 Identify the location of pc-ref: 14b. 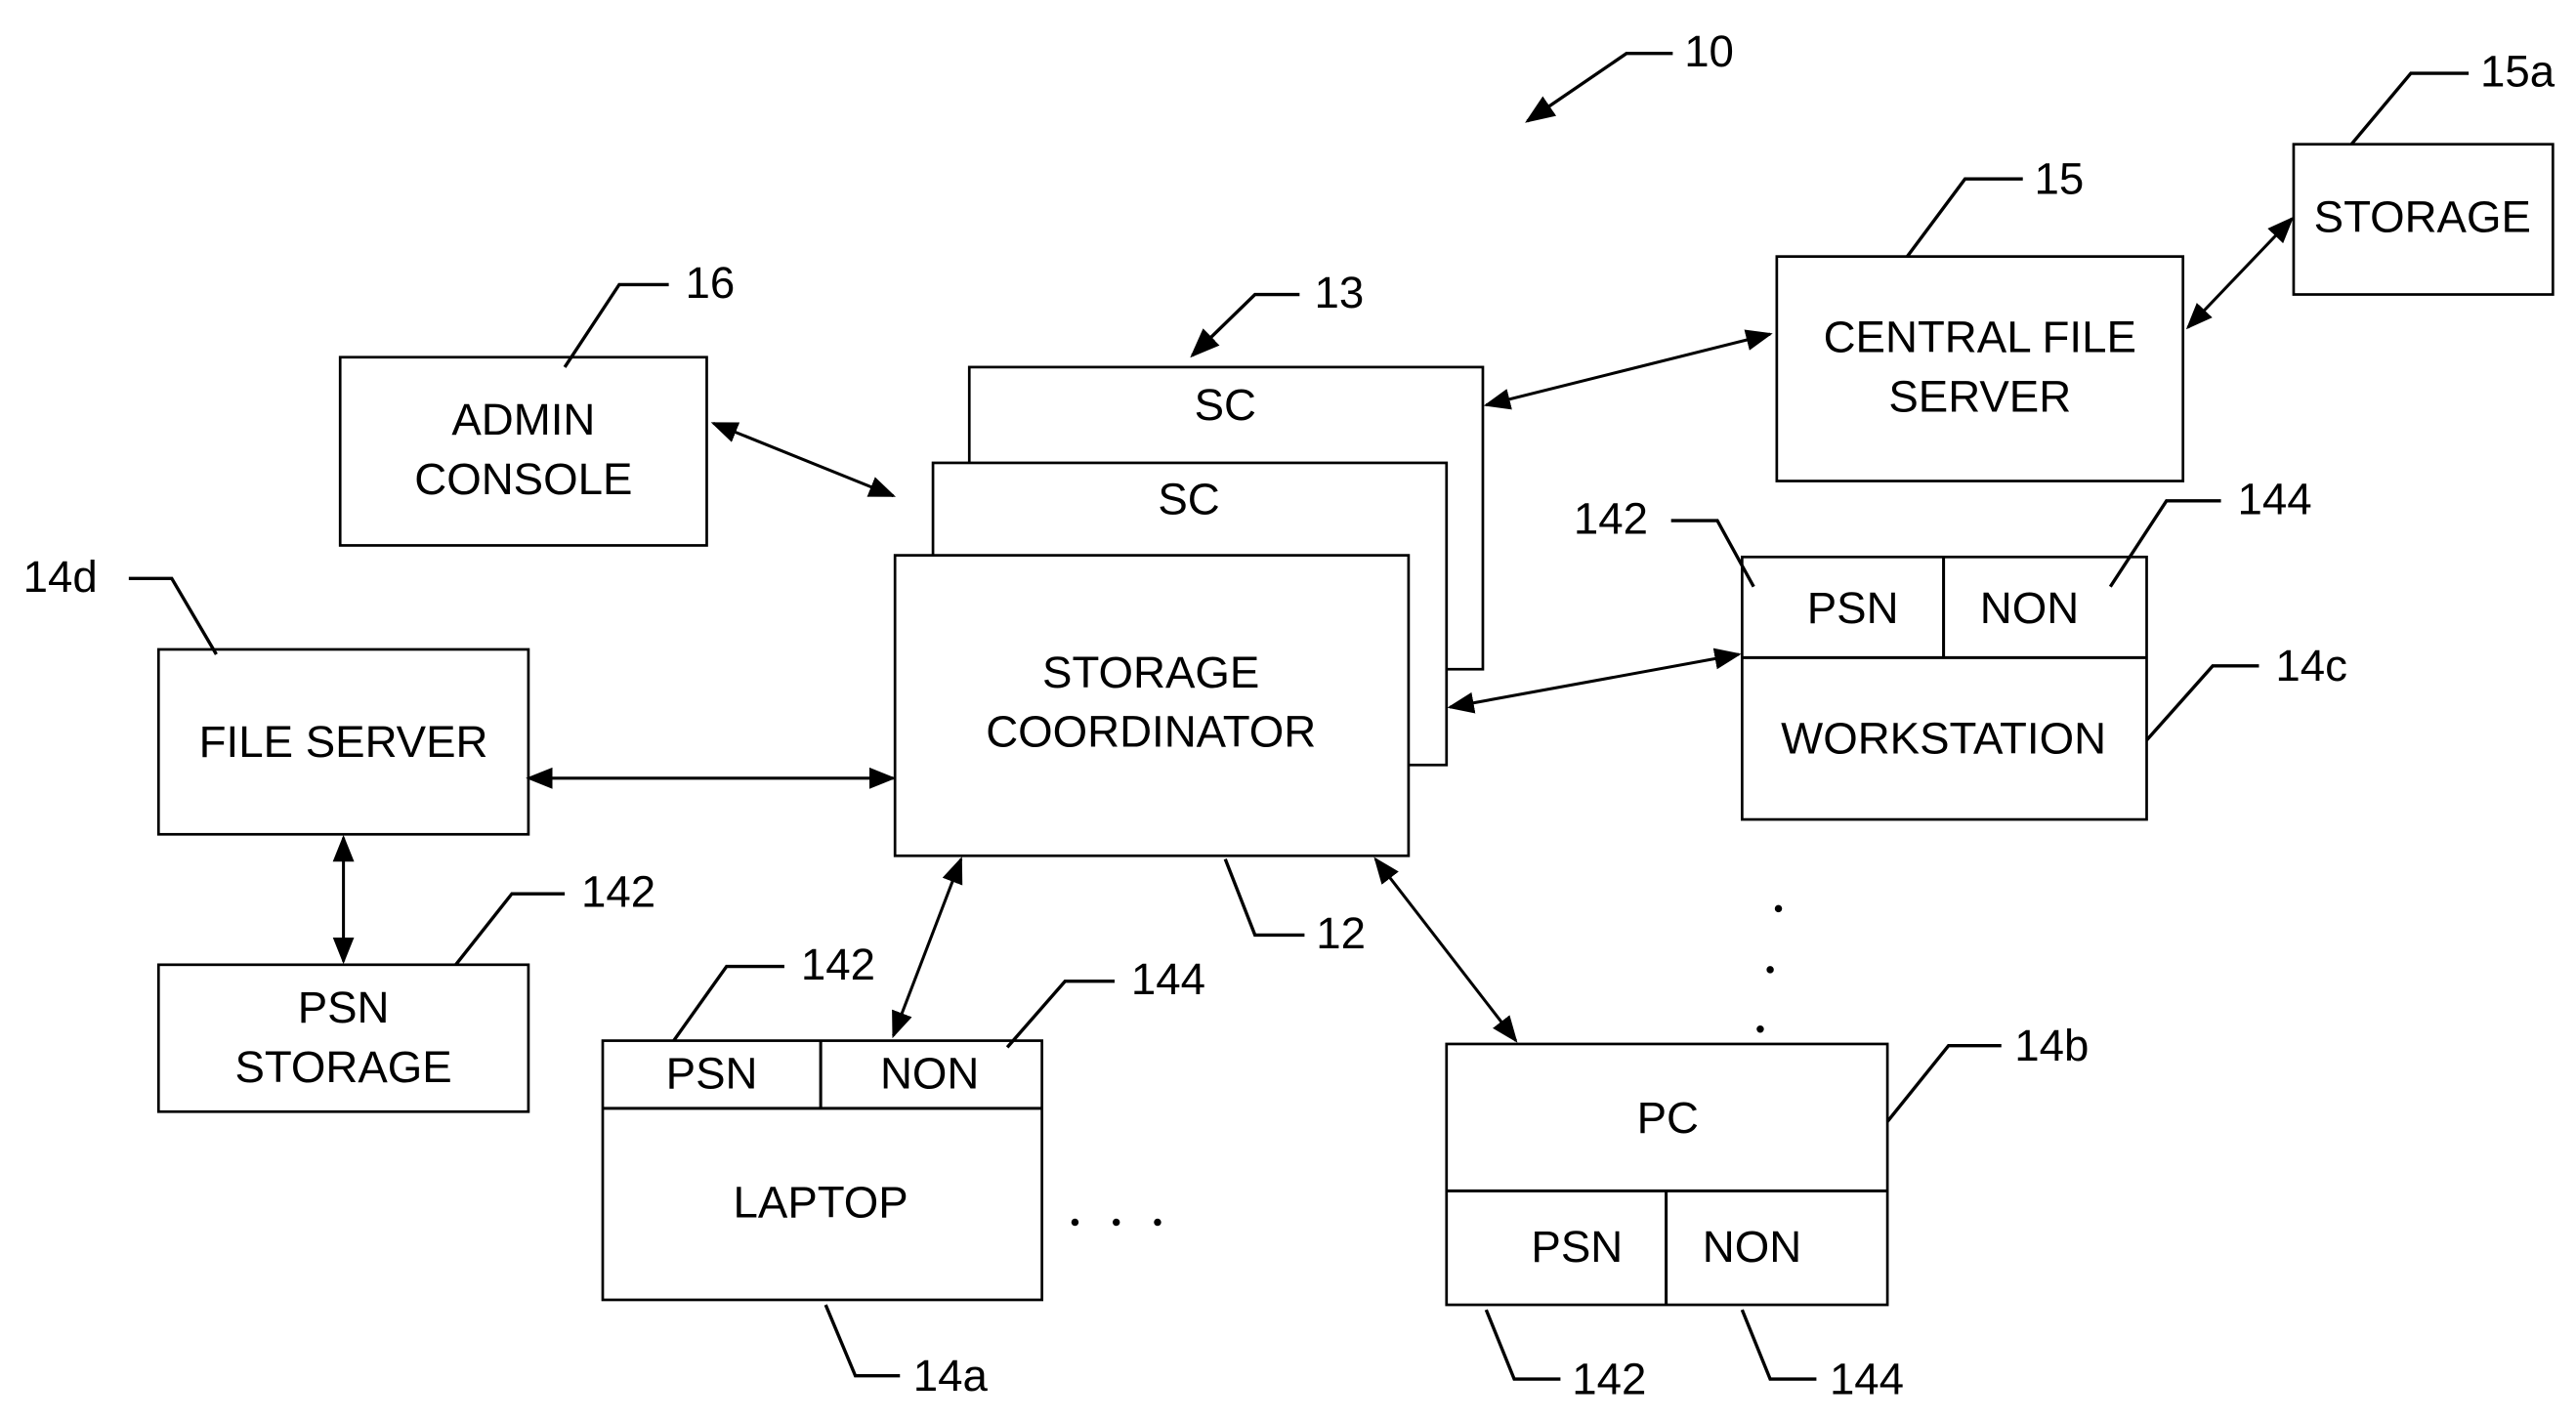
(2051, 1045).